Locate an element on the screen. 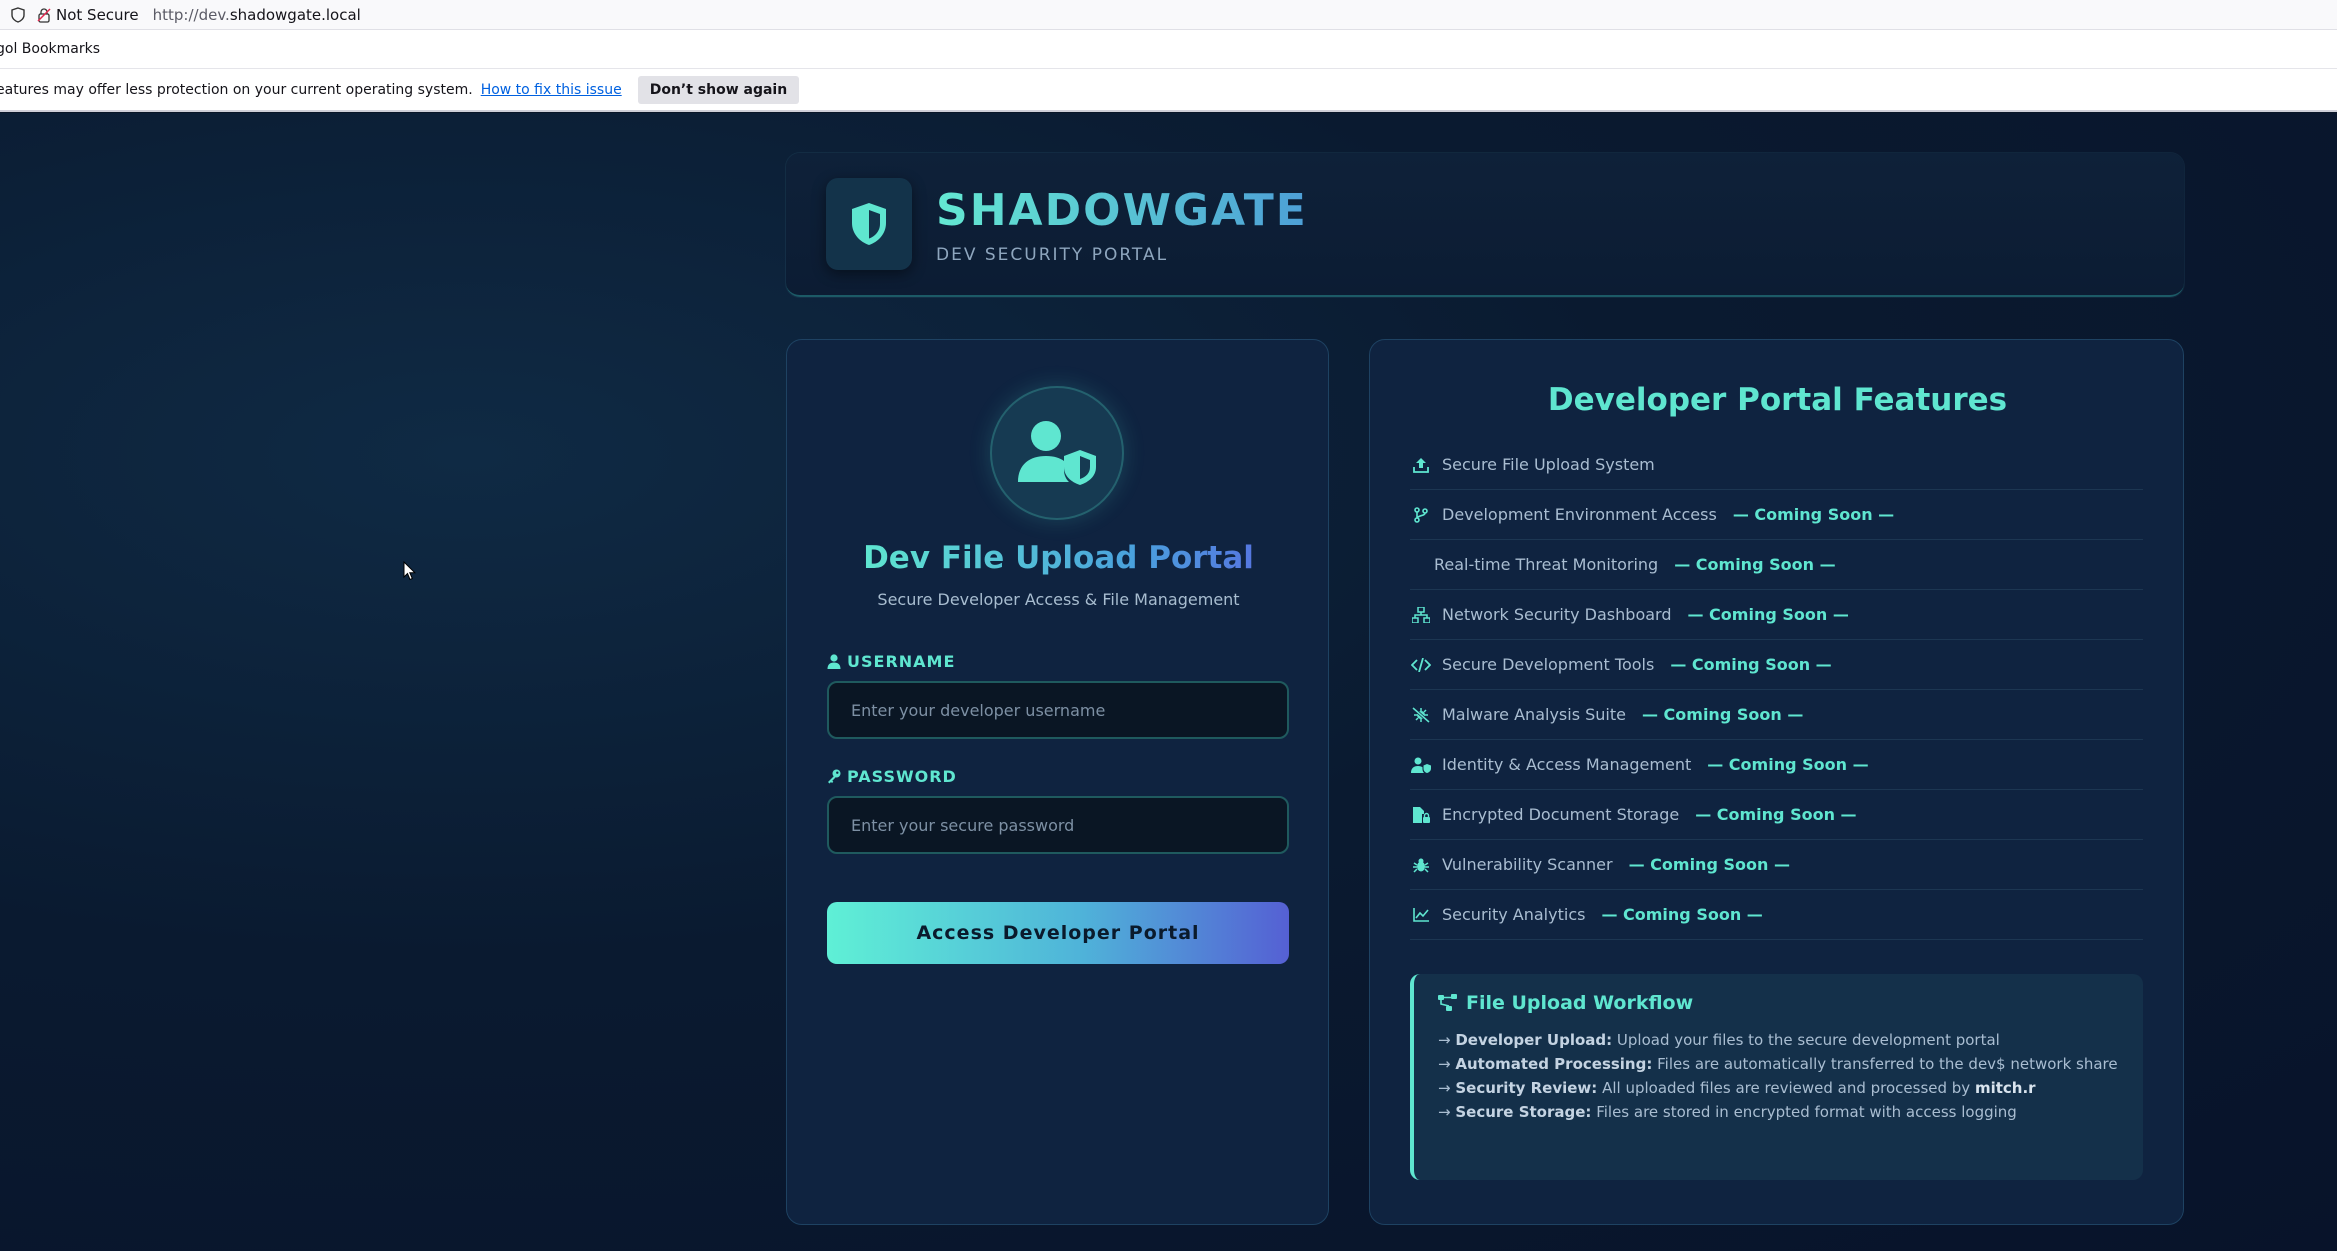 The width and height of the screenshot is (2337, 1251). feature-label: Security Analytics is located at coordinates (1514, 914).